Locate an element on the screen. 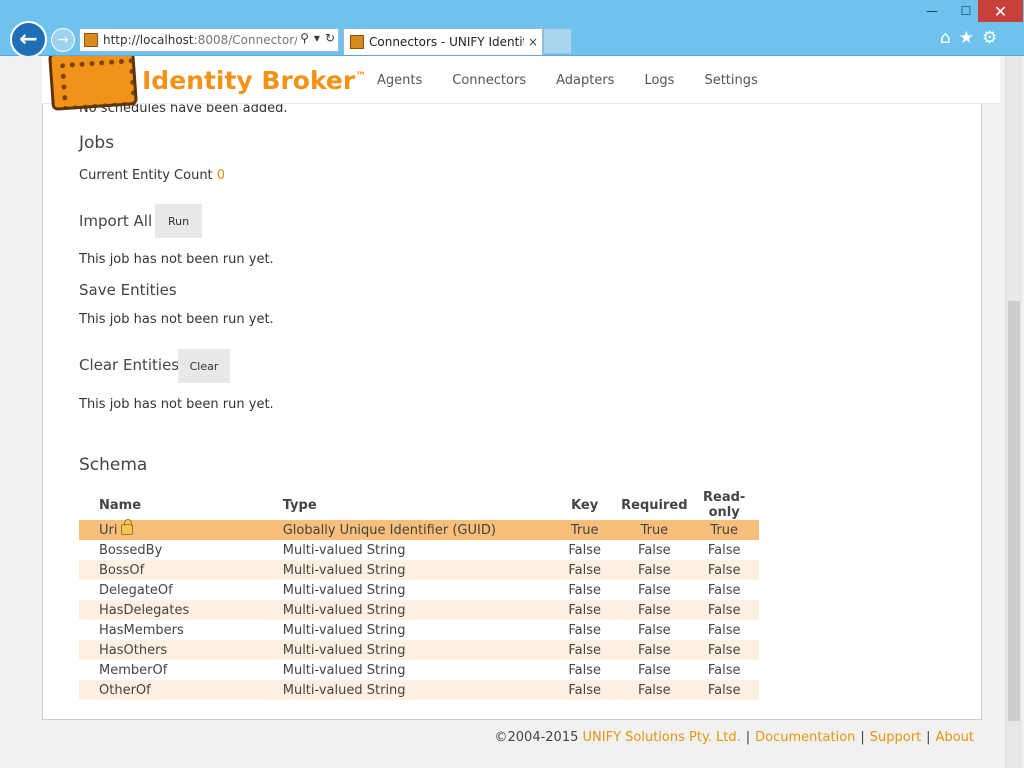 The width and height of the screenshot is (1024, 768). about-link: About is located at coordinates (955, 737).